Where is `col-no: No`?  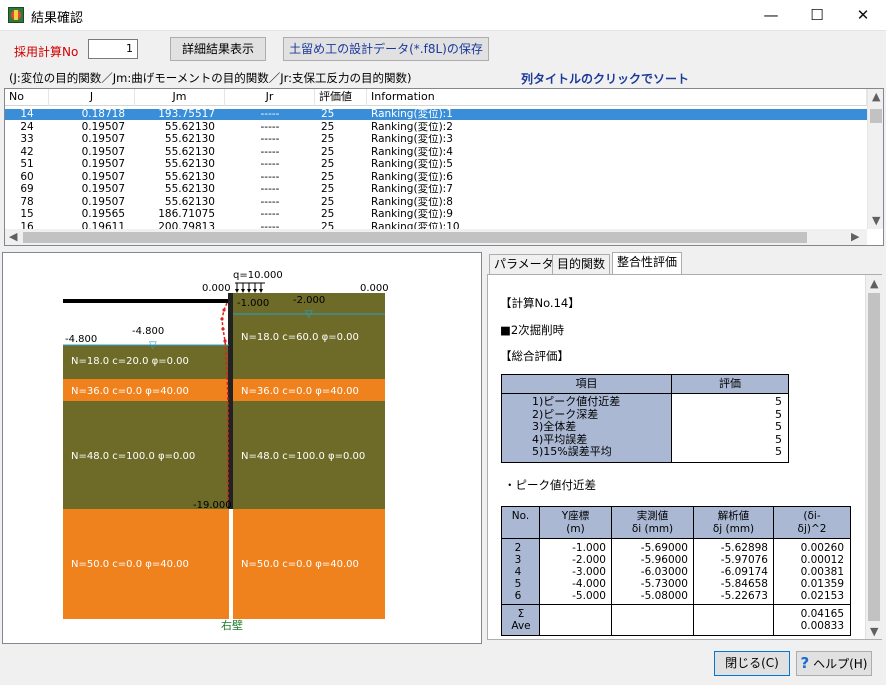 col-no: No is located at coordinates (27, 97).